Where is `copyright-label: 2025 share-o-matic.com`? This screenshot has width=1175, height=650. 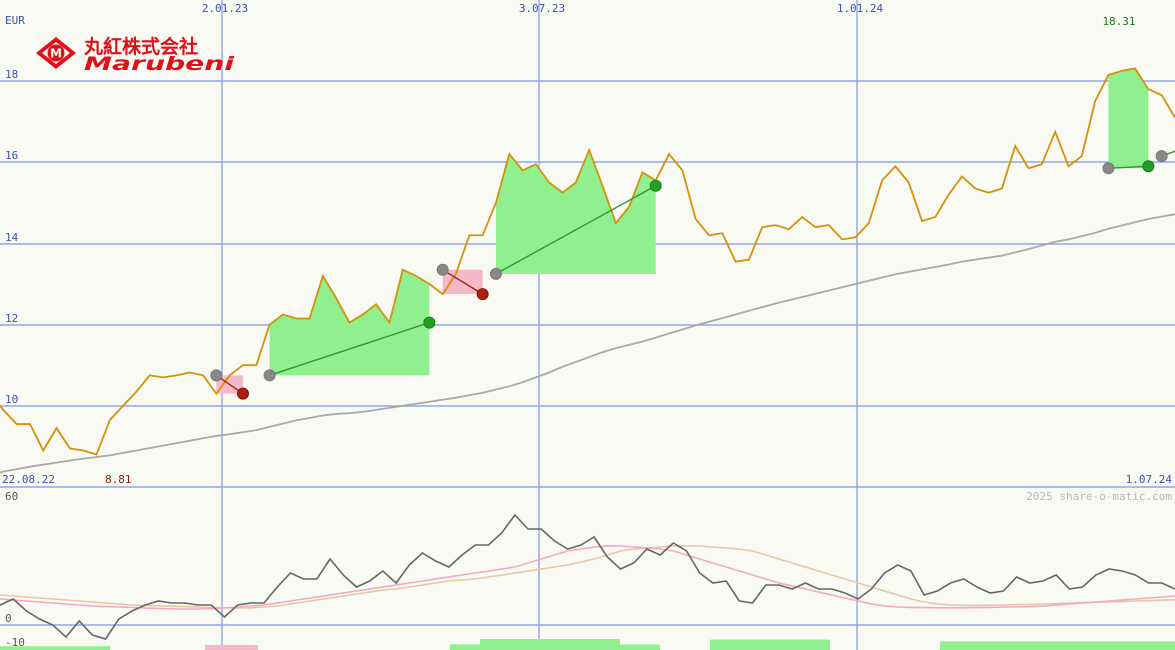 copyright-label: 2025 share-o-matic.com is located at coordinates (1099, 496).